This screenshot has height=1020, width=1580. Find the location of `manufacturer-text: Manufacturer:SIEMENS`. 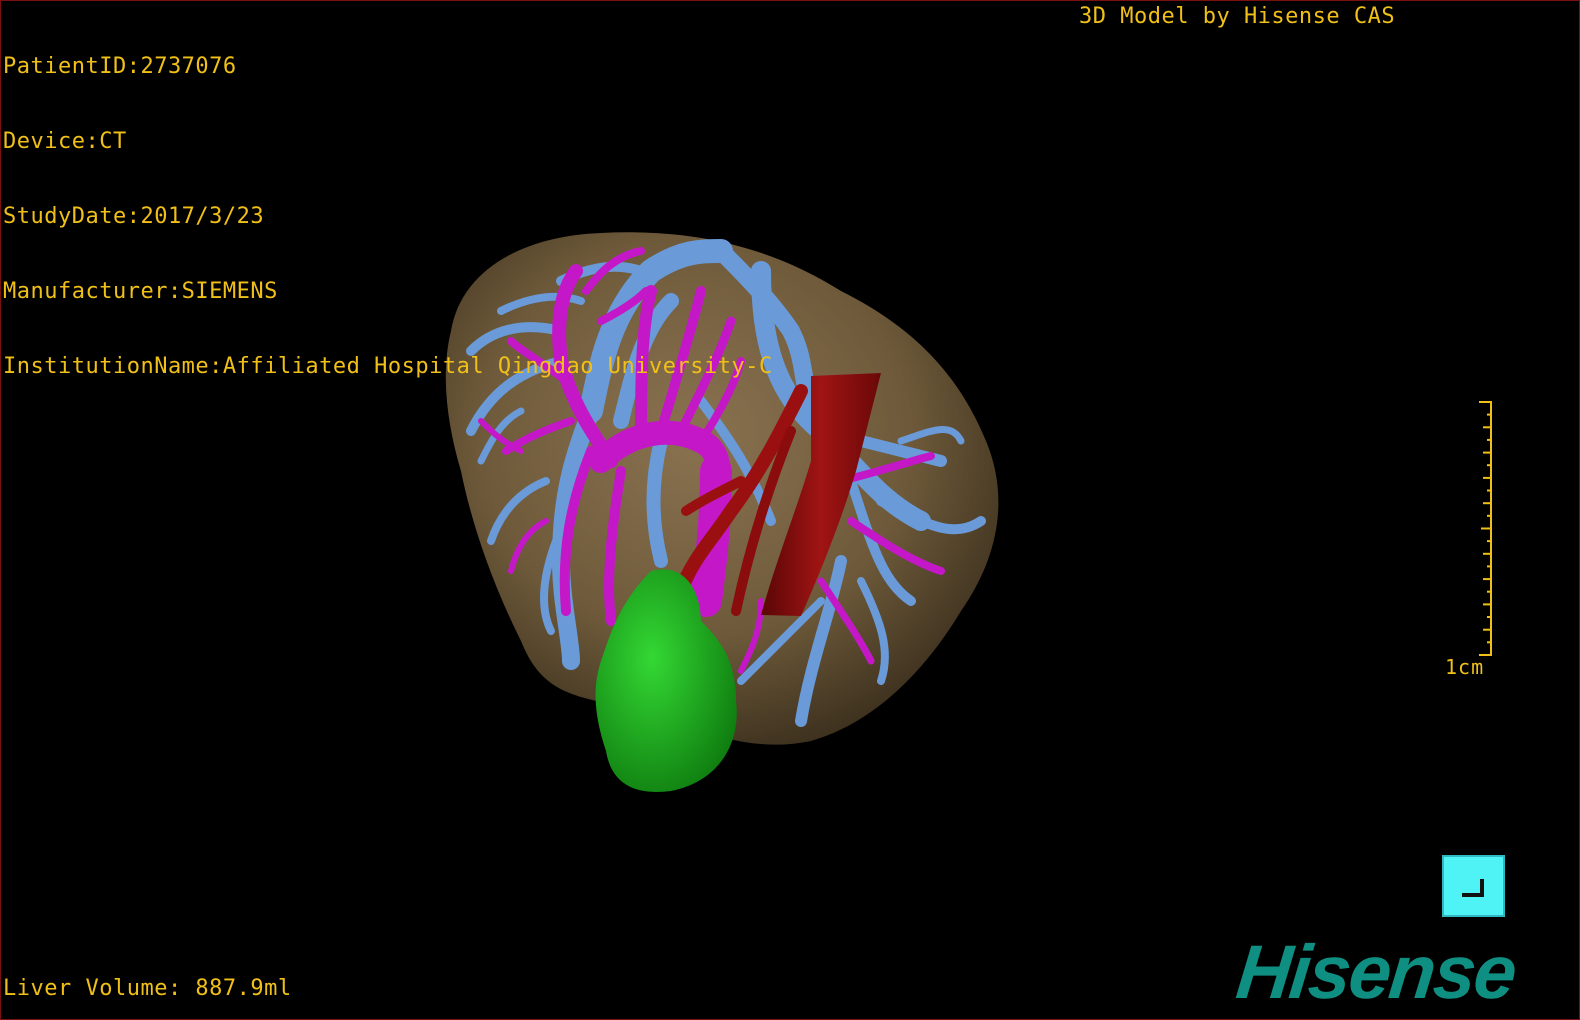

manufacturer-text: Manufacturer:SIEMENS is located at coordinates (140, 291).